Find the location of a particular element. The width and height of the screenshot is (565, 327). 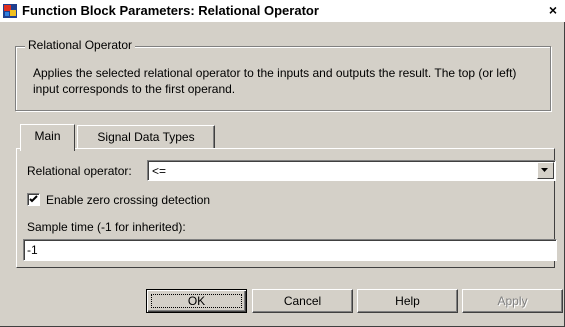

cancel-button-label: Cancel is located at coordinates (302, 301).